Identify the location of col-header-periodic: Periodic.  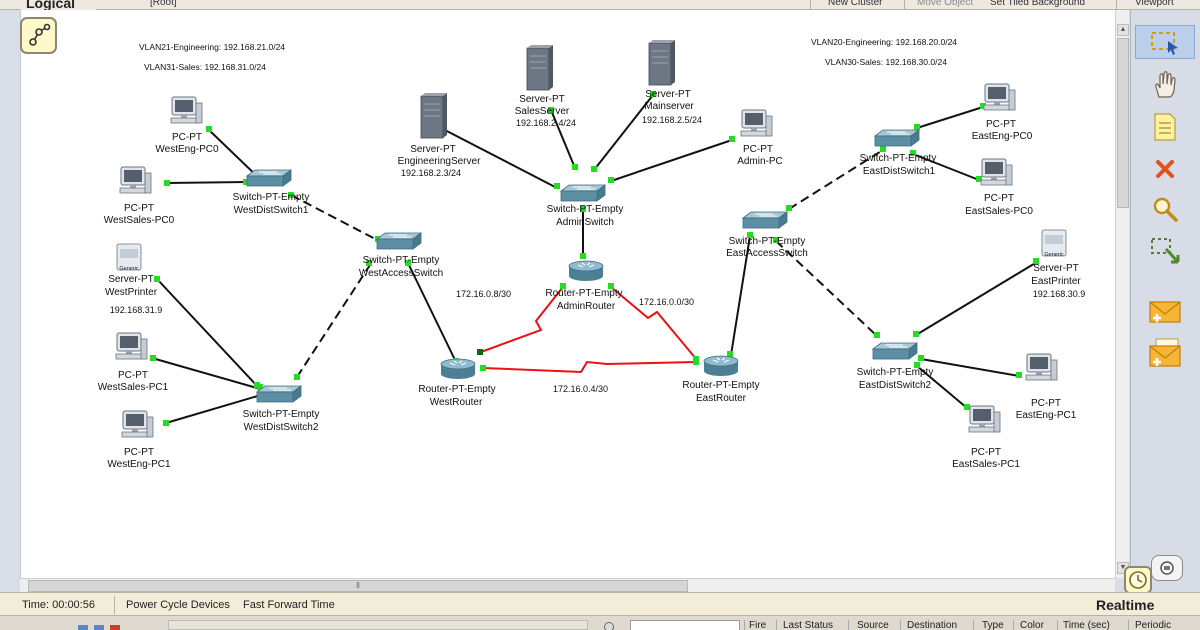
(1153, 625).